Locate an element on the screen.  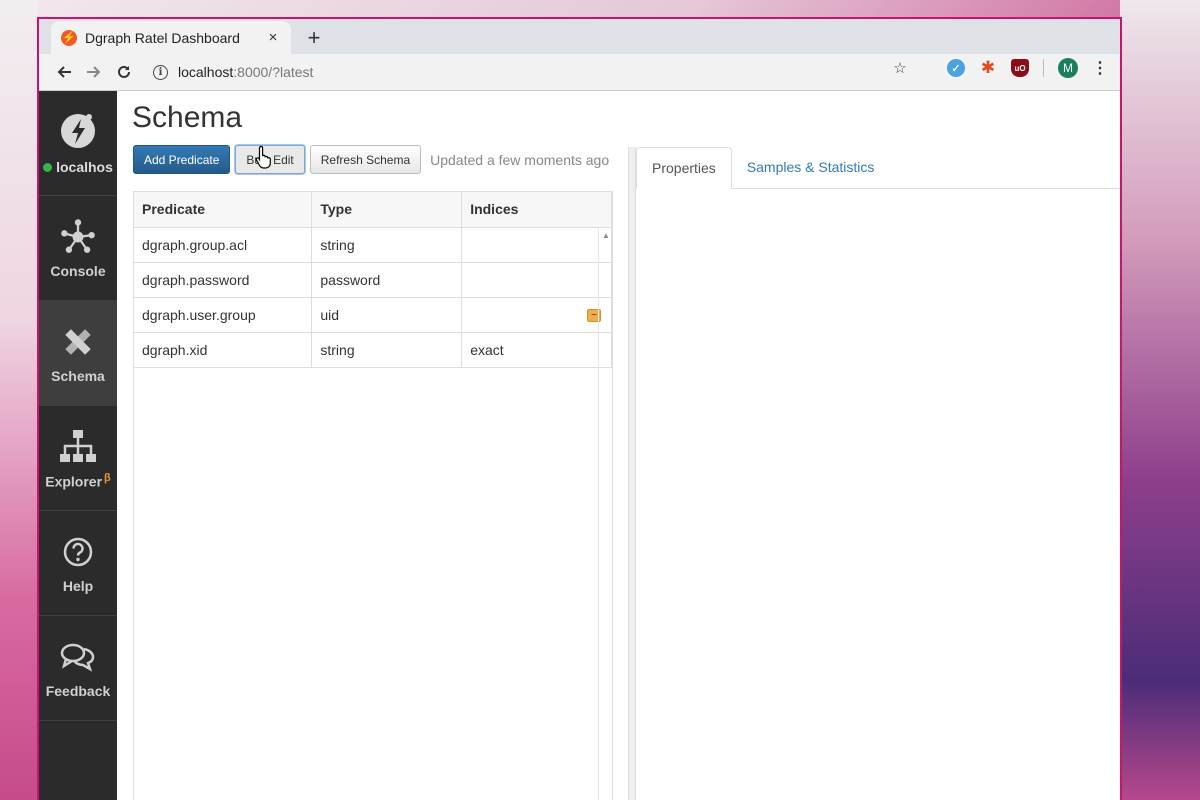
add-predicate-button: Add Predicate is located at coordinates (182, 159).